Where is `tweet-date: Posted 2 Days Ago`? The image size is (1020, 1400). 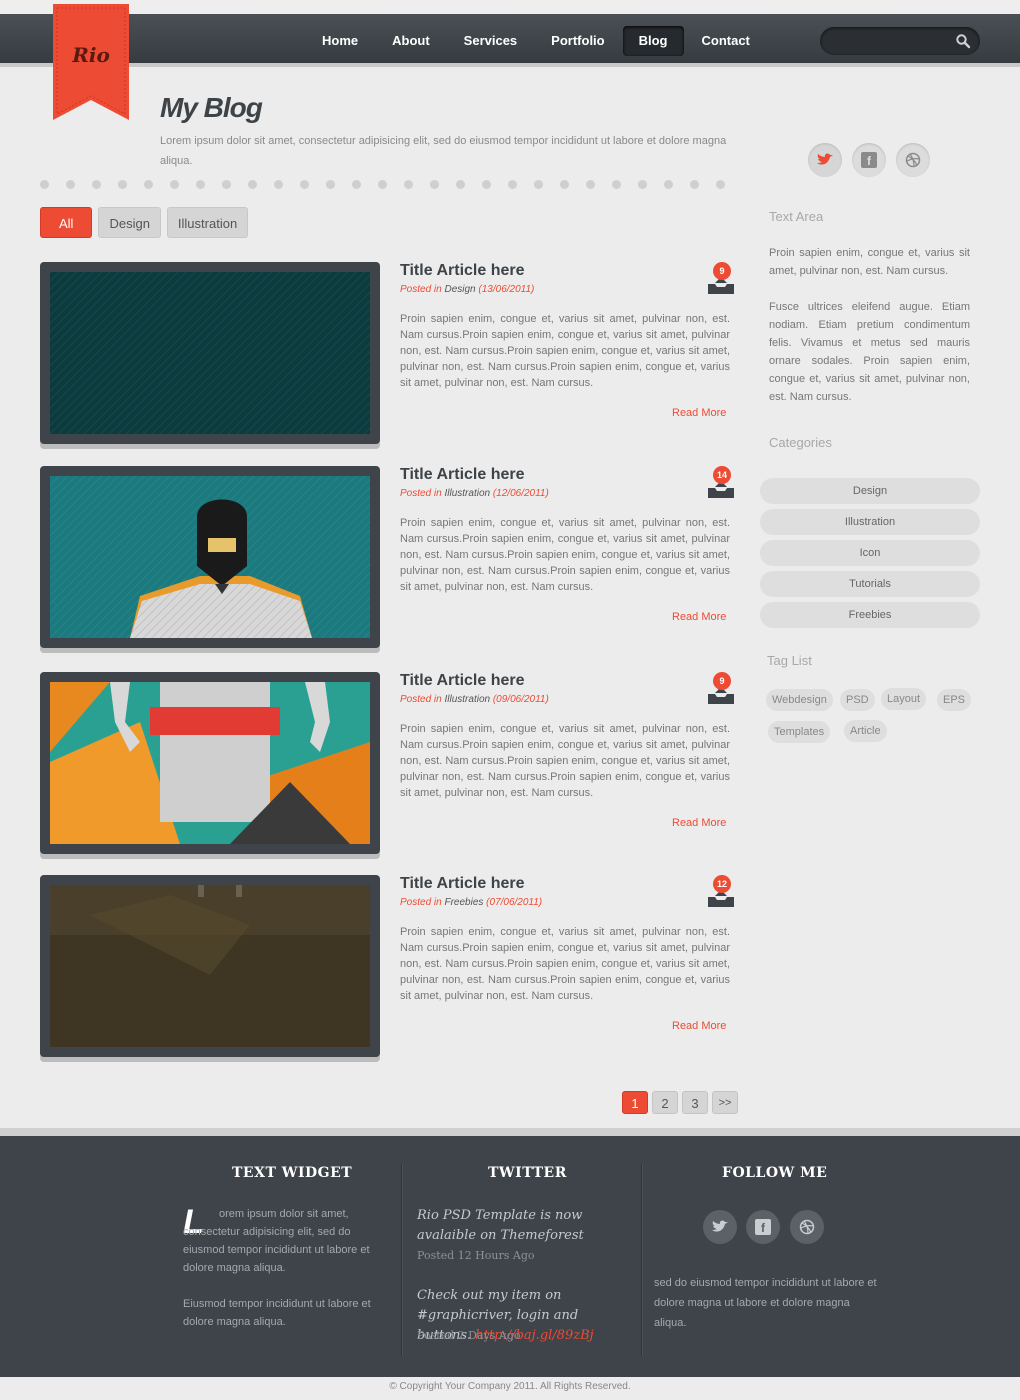
tweet-date: Posted 2 Days Ago is located at coordinates (469, 1335).